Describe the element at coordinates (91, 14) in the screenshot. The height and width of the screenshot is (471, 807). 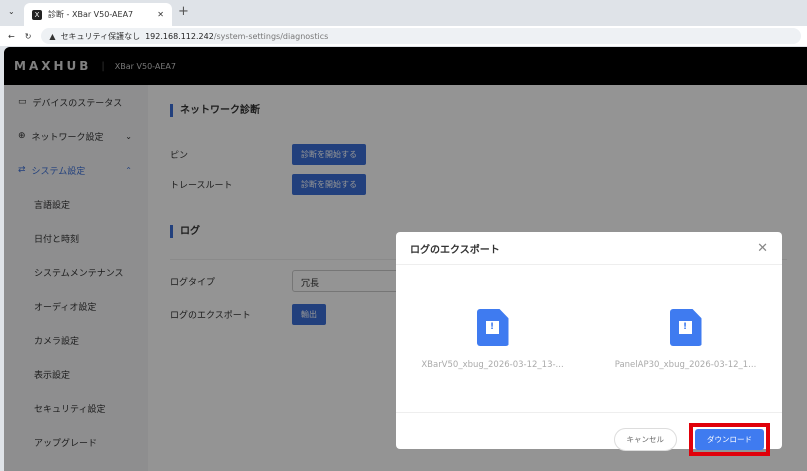
I see `tab-title: 診断 - XBar V50-AEA7` at that location.